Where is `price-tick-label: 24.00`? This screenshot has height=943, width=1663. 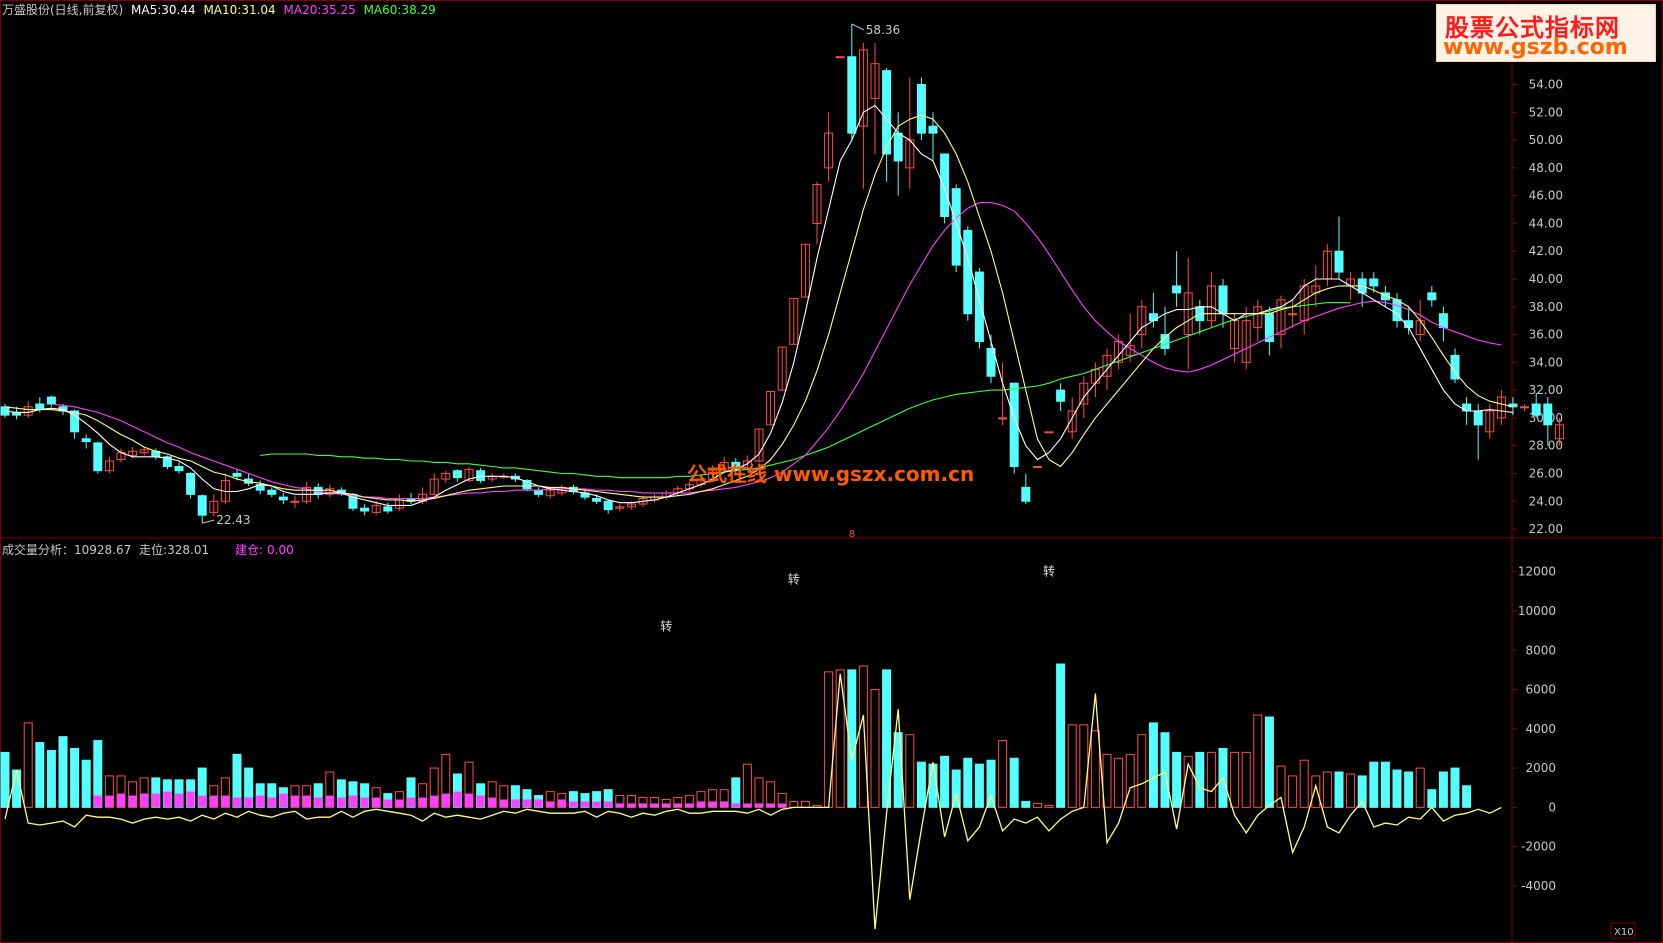 price-tick-label: 24.00 is located at coordinates (1546, 501).